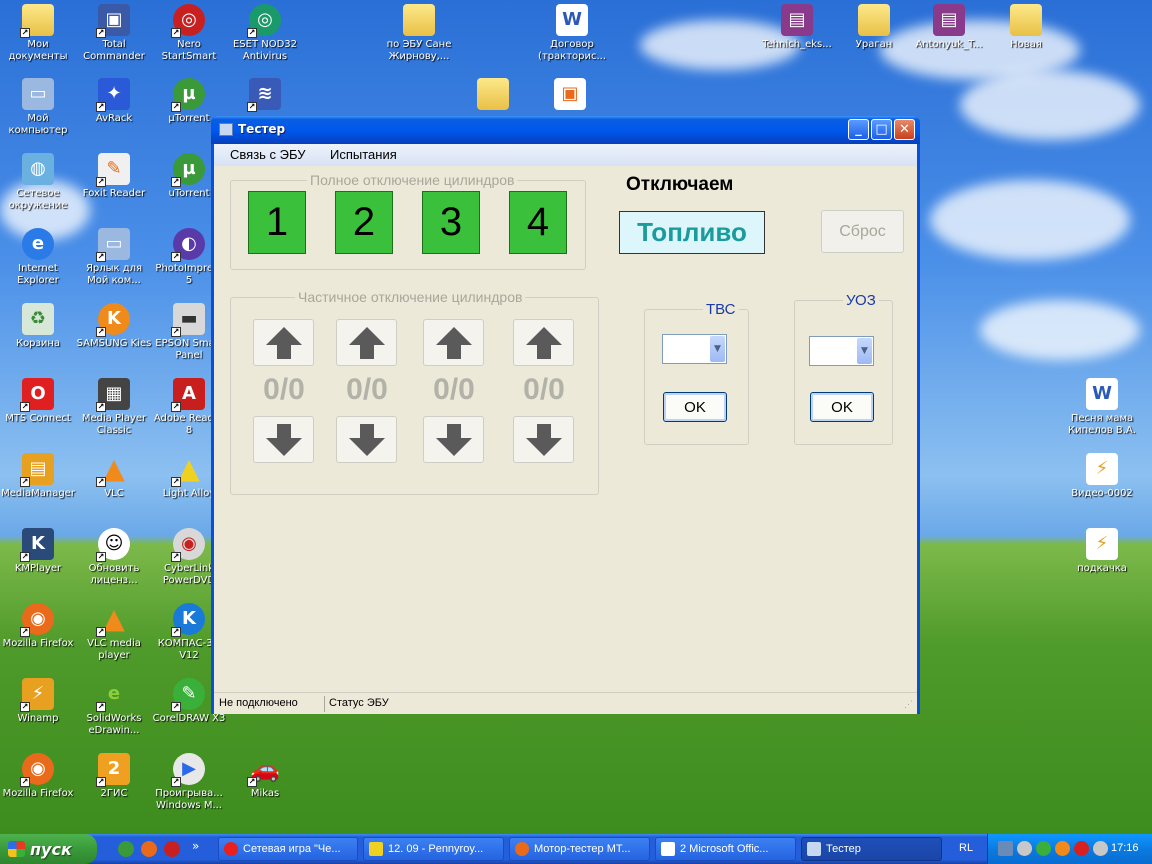  What do you see at coordinates (38, 326) in the screenshot?
I see `desktop-icon-recycle-bin: ♻ Корзина` at bounding box center [38, 326].